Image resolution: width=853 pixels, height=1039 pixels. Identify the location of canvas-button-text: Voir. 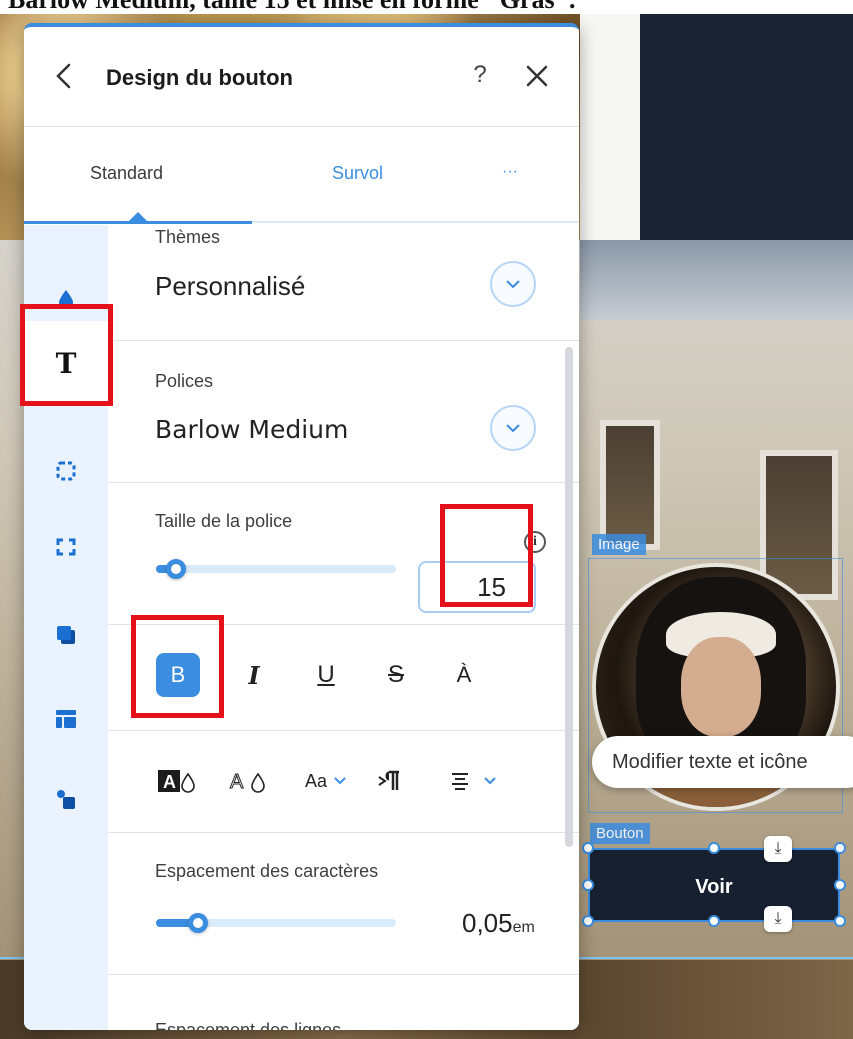
(714, 887).